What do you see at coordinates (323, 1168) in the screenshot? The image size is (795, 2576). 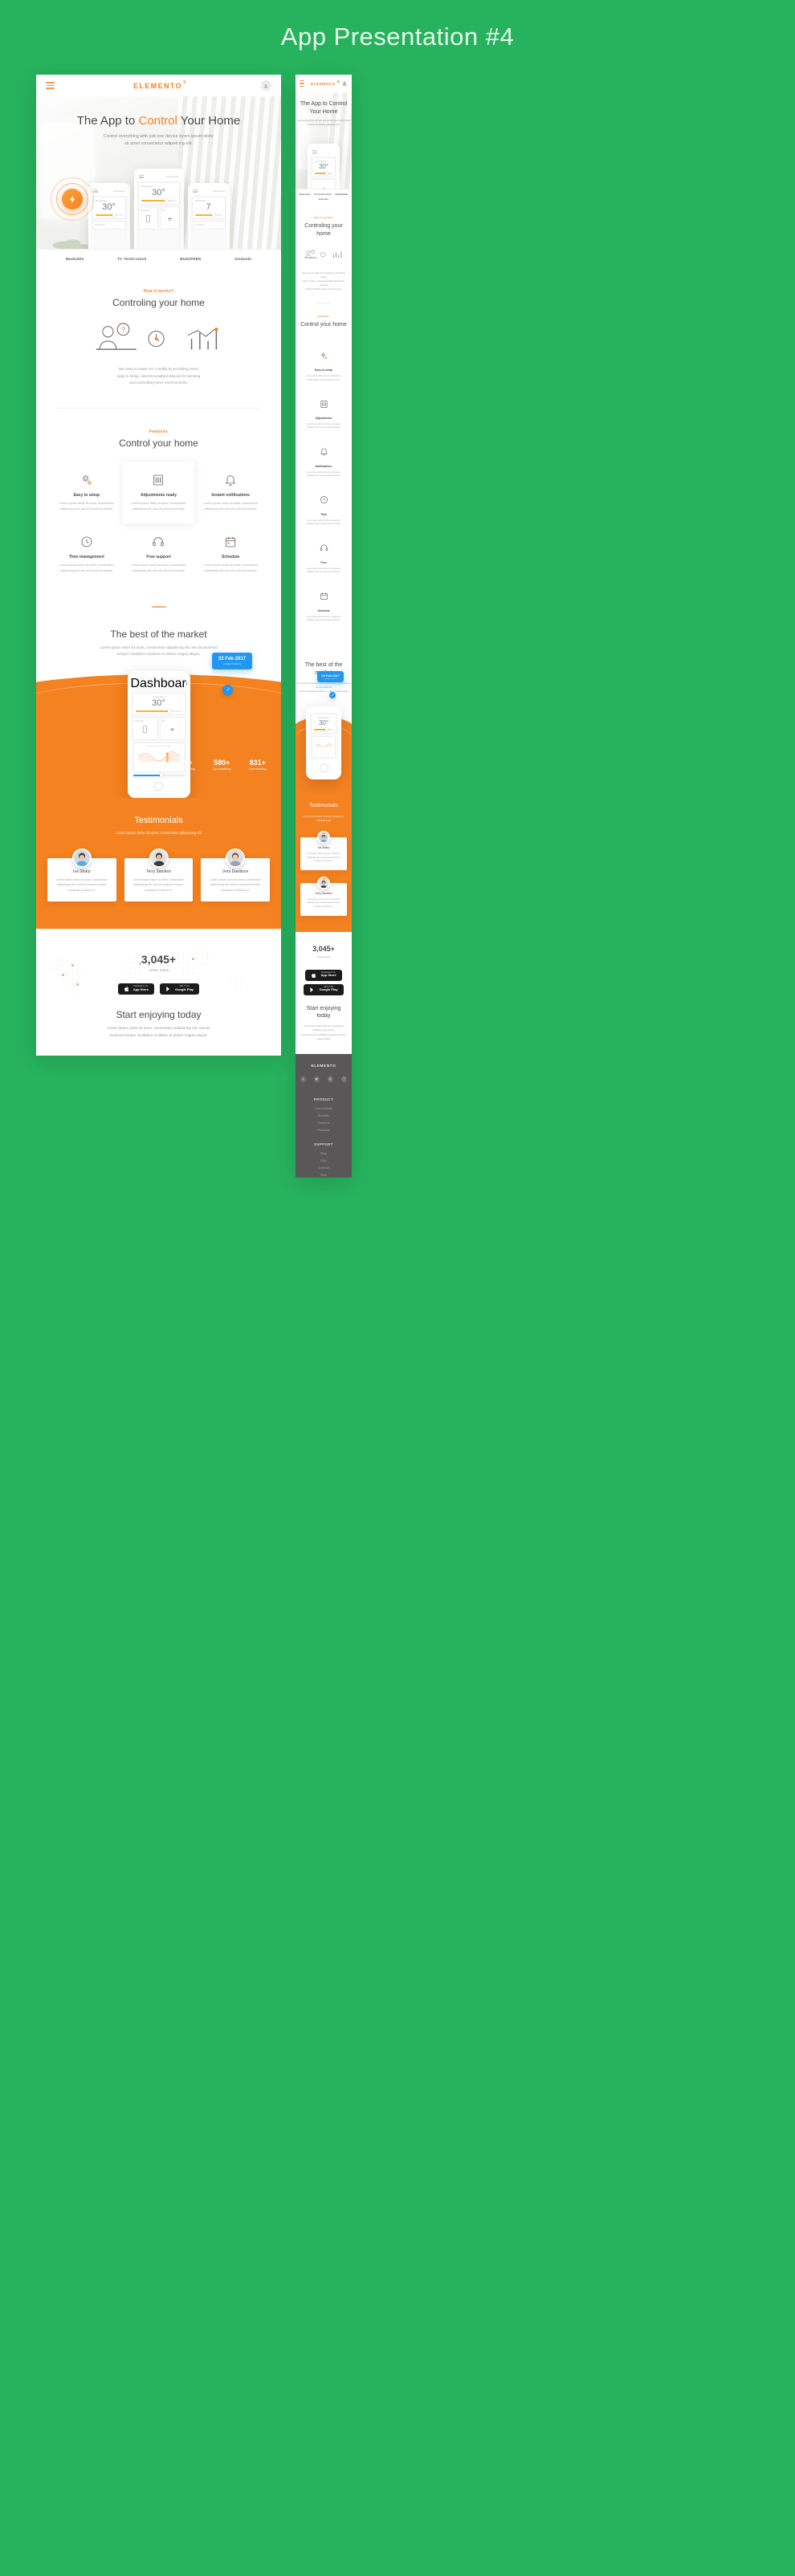 I see `footer-link: Contact` at bounding box center [323, 1168].